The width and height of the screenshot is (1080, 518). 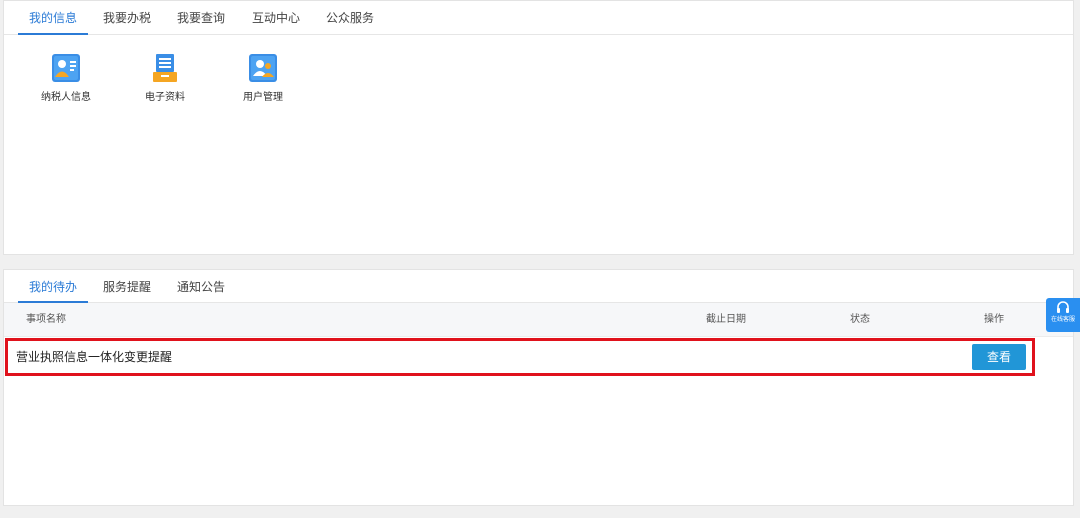 What do you see at coordinates (201, 18) in the screenshot?
I see `tab-query: 我要查询` at bounding box center [201, 18].